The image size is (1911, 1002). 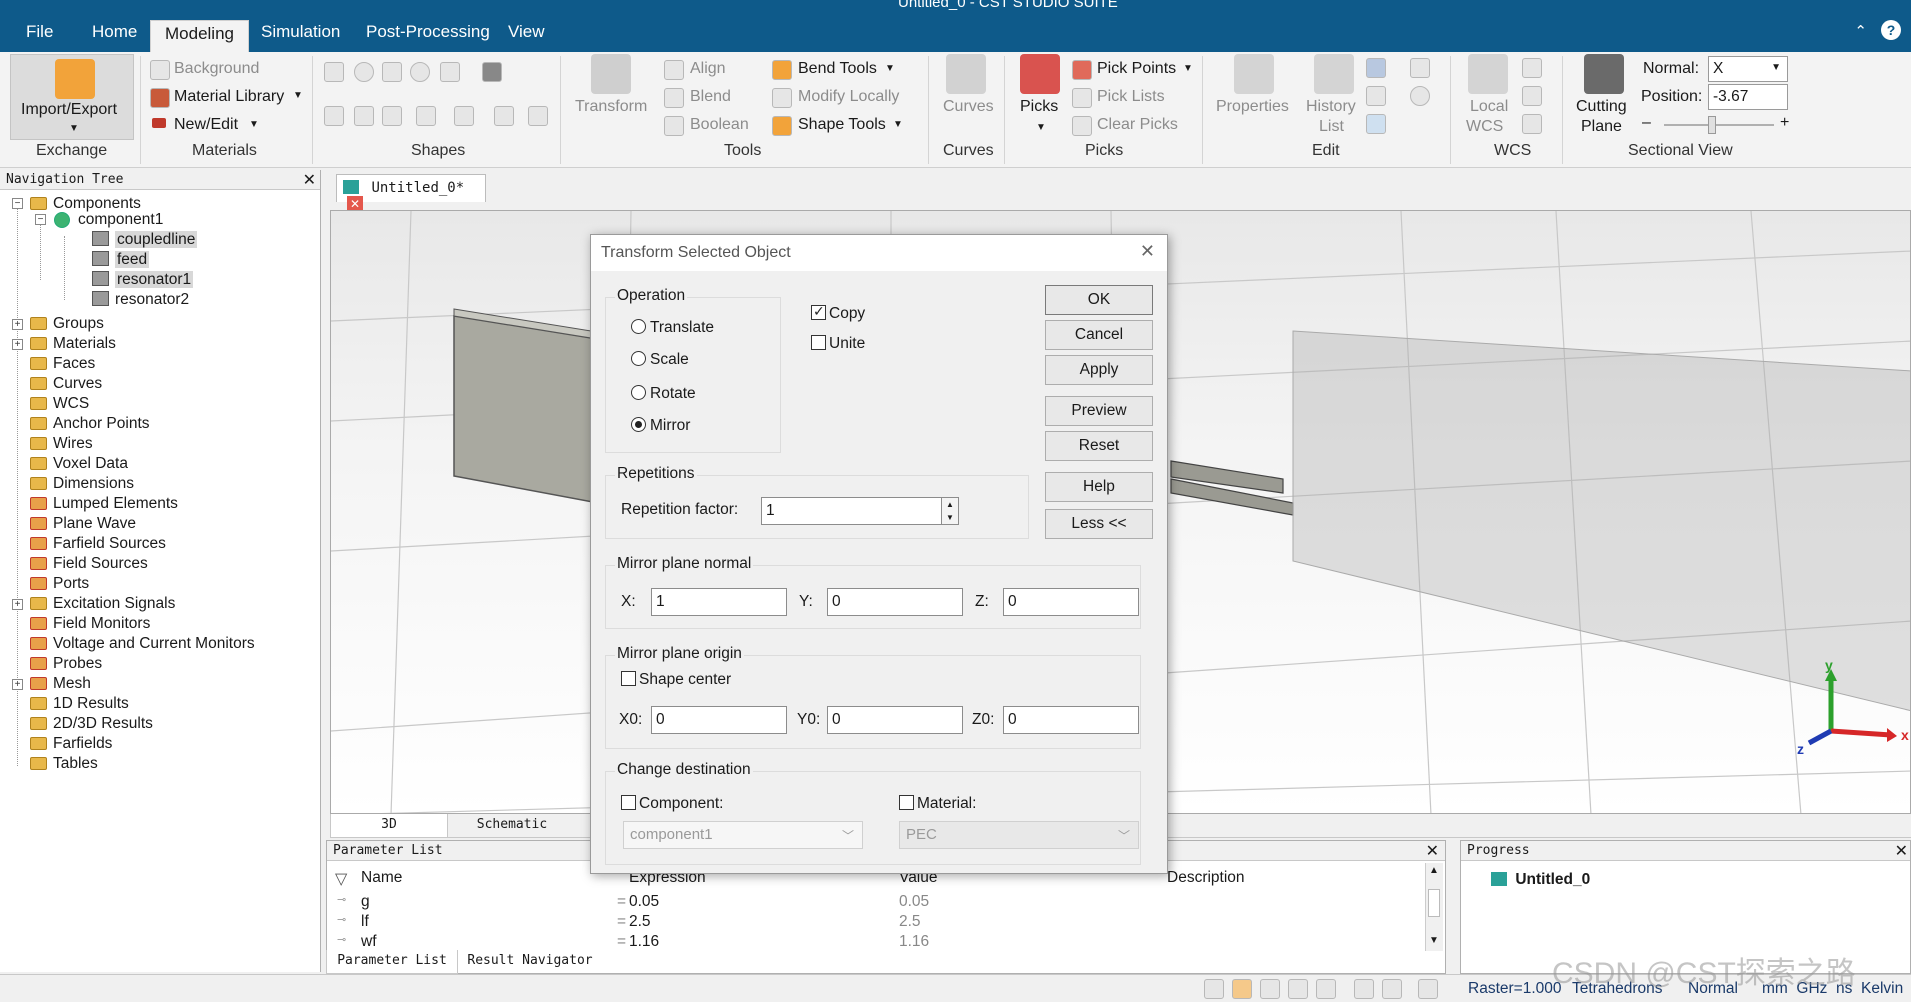 I want to click on scrollbar-thumb, so click(x=1434, y=903).